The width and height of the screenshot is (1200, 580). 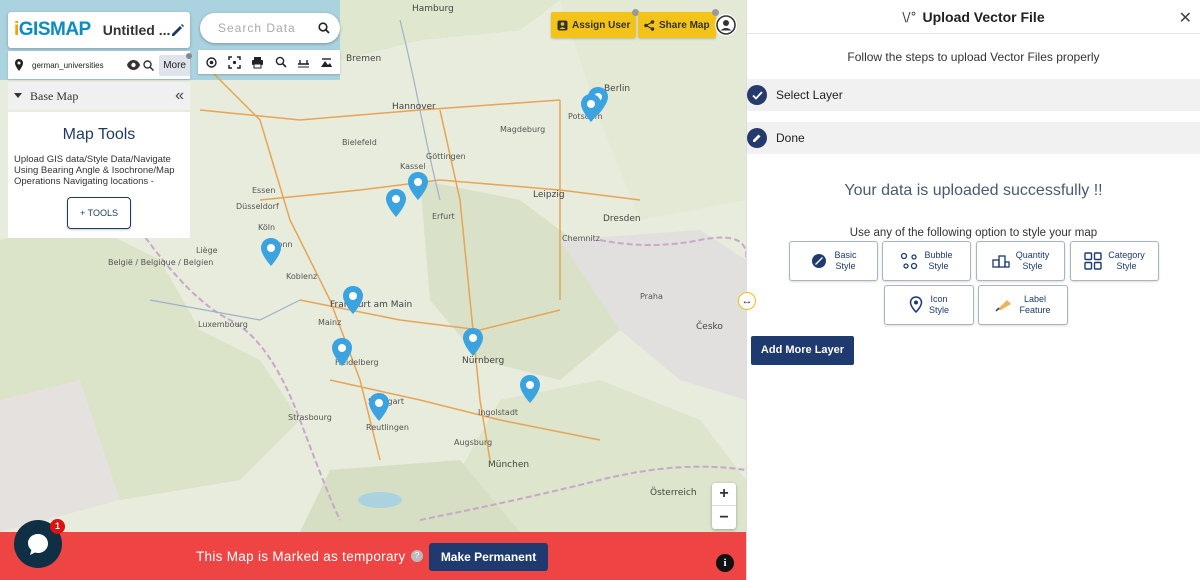 I want to click on info-icon: i, so click(x=725, y=563).